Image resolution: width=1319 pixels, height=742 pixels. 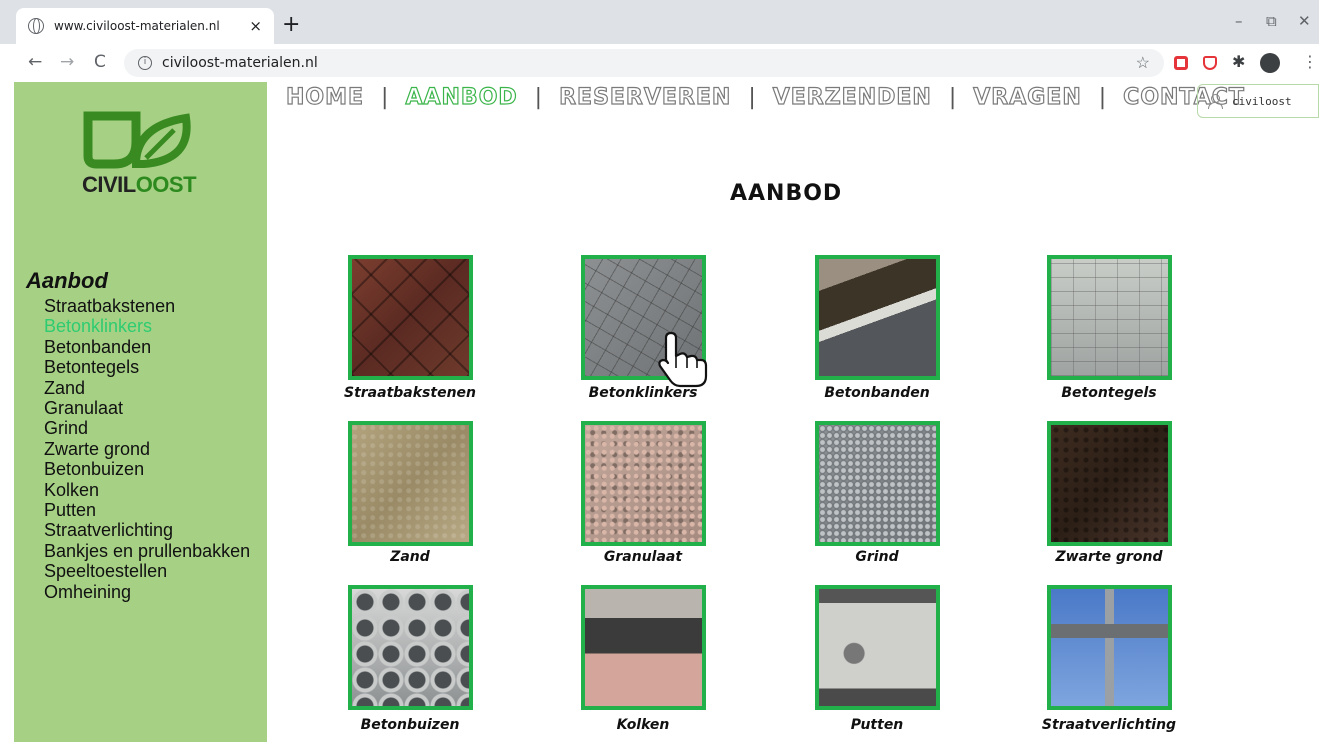 What do you see at coordinates (1239, 21) in the screenshot?
I see `minimize-button: –` at bounding box center [1239, 21].